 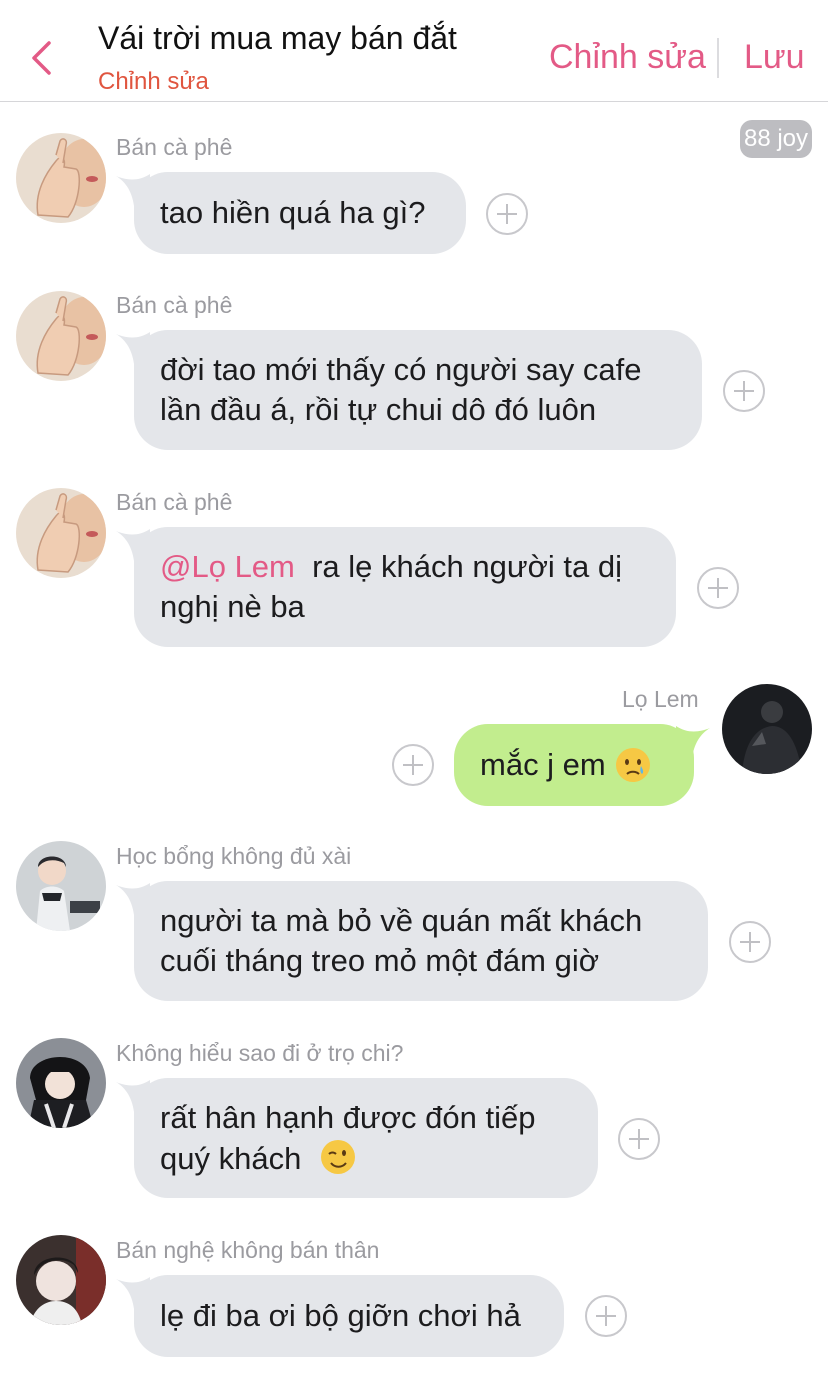 What do you see at coordinates (660, 699) in the screenshot?
I see `message-sender: Lọ Lem` at bounding box center [660, 699].